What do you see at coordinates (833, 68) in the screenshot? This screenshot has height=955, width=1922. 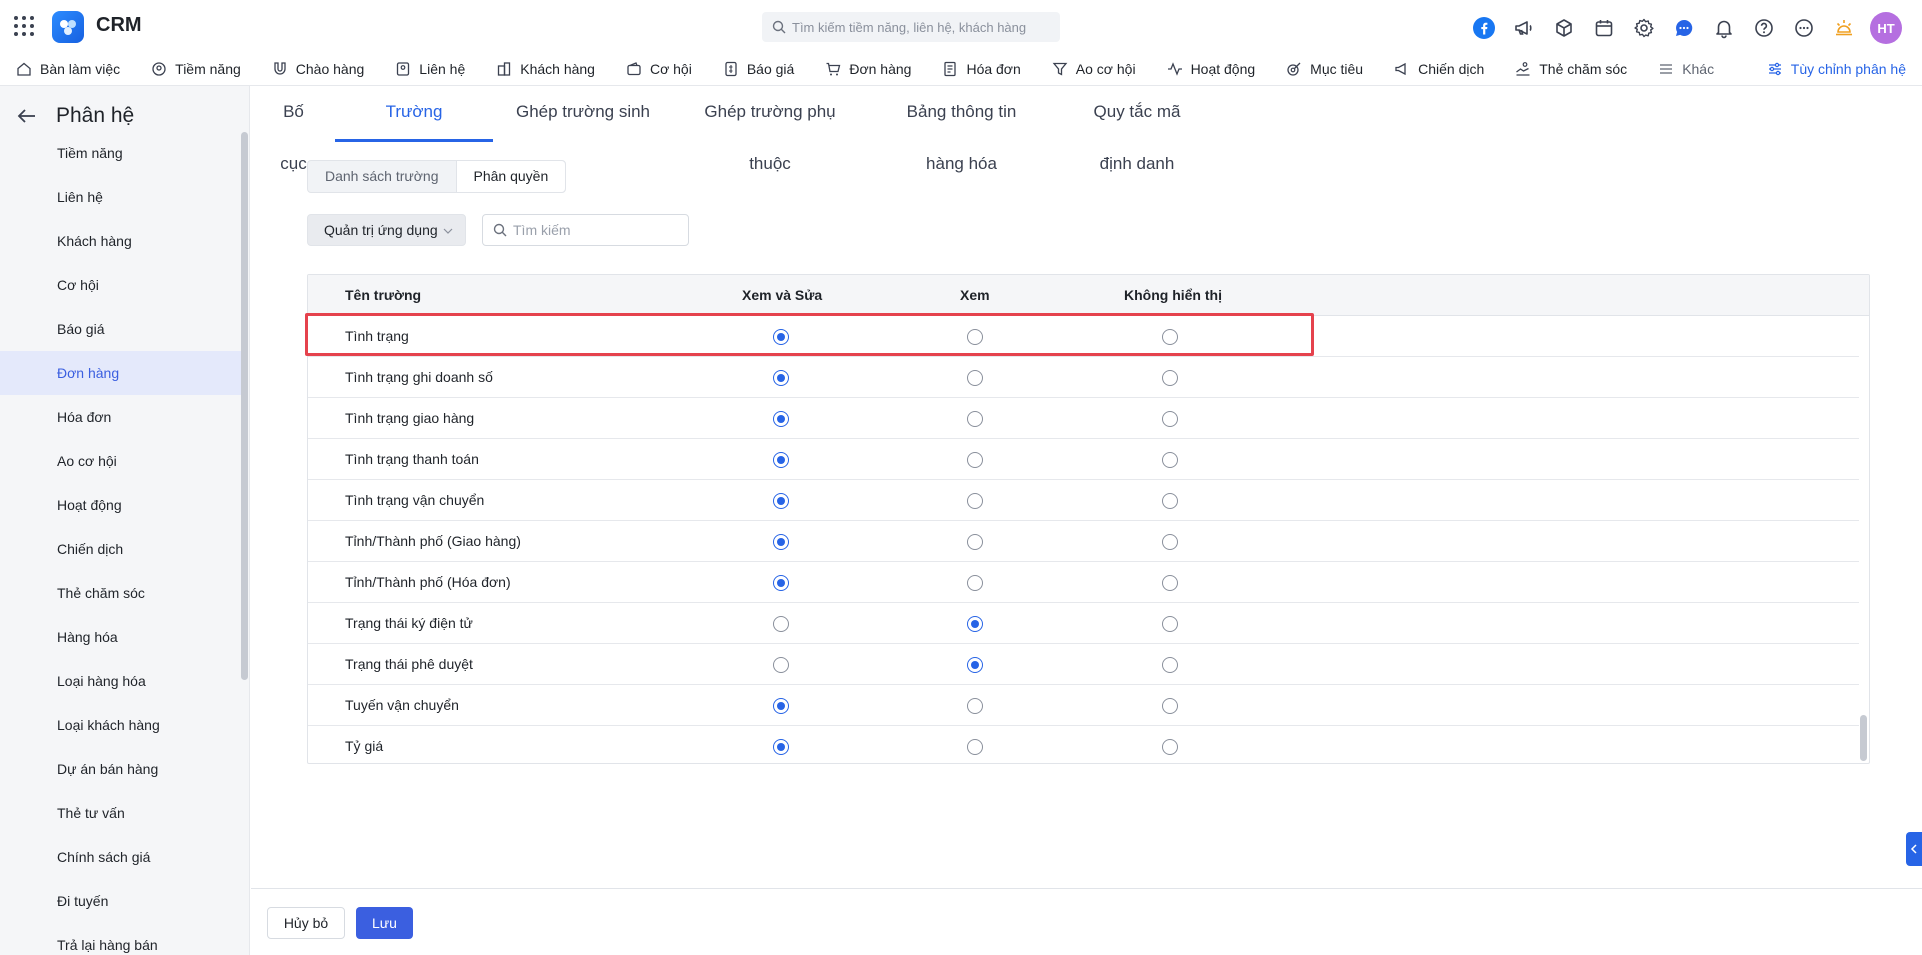 I see `cart-icon` at bounding box center [833, 68].